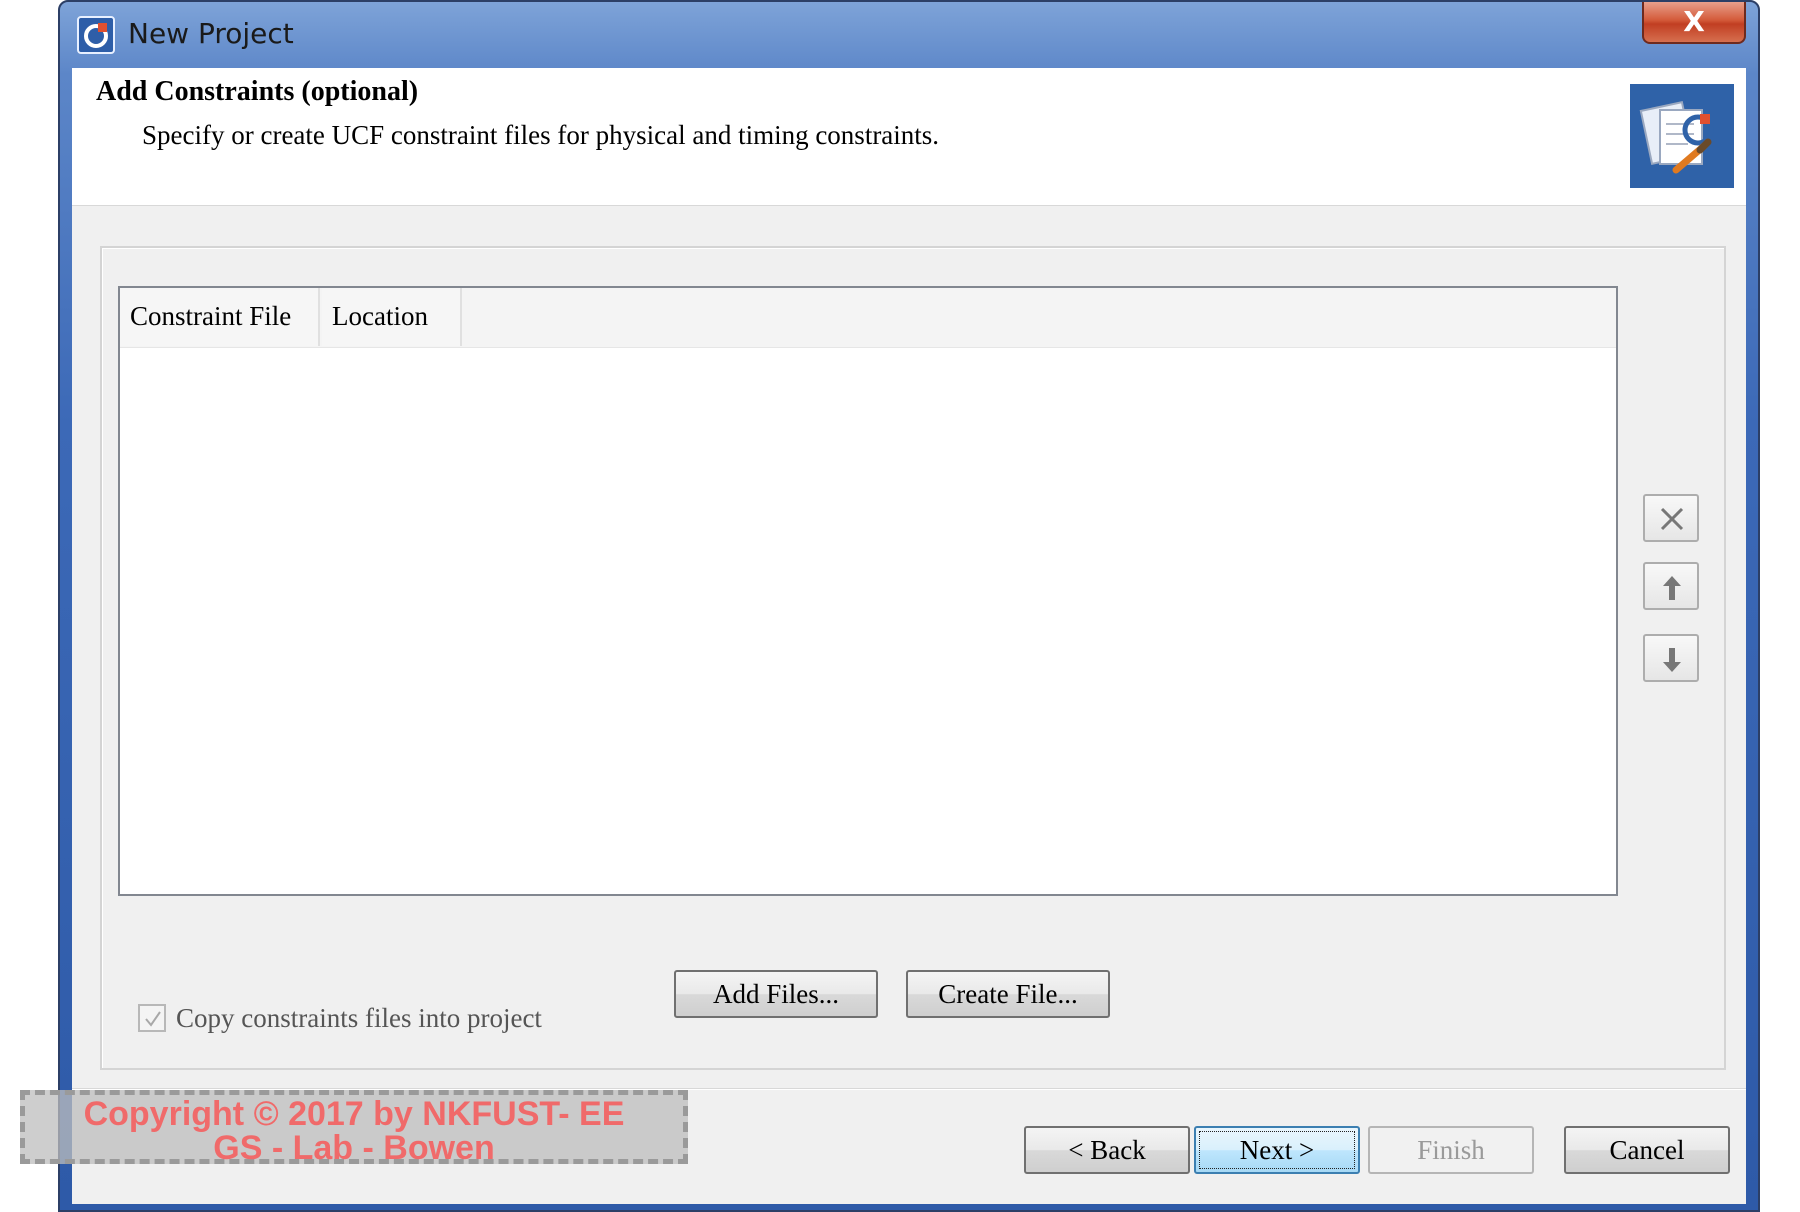 The width and height of the screenshot is (1800, 1212). I want to click on arrow-down-icon, so click(1672, 660).